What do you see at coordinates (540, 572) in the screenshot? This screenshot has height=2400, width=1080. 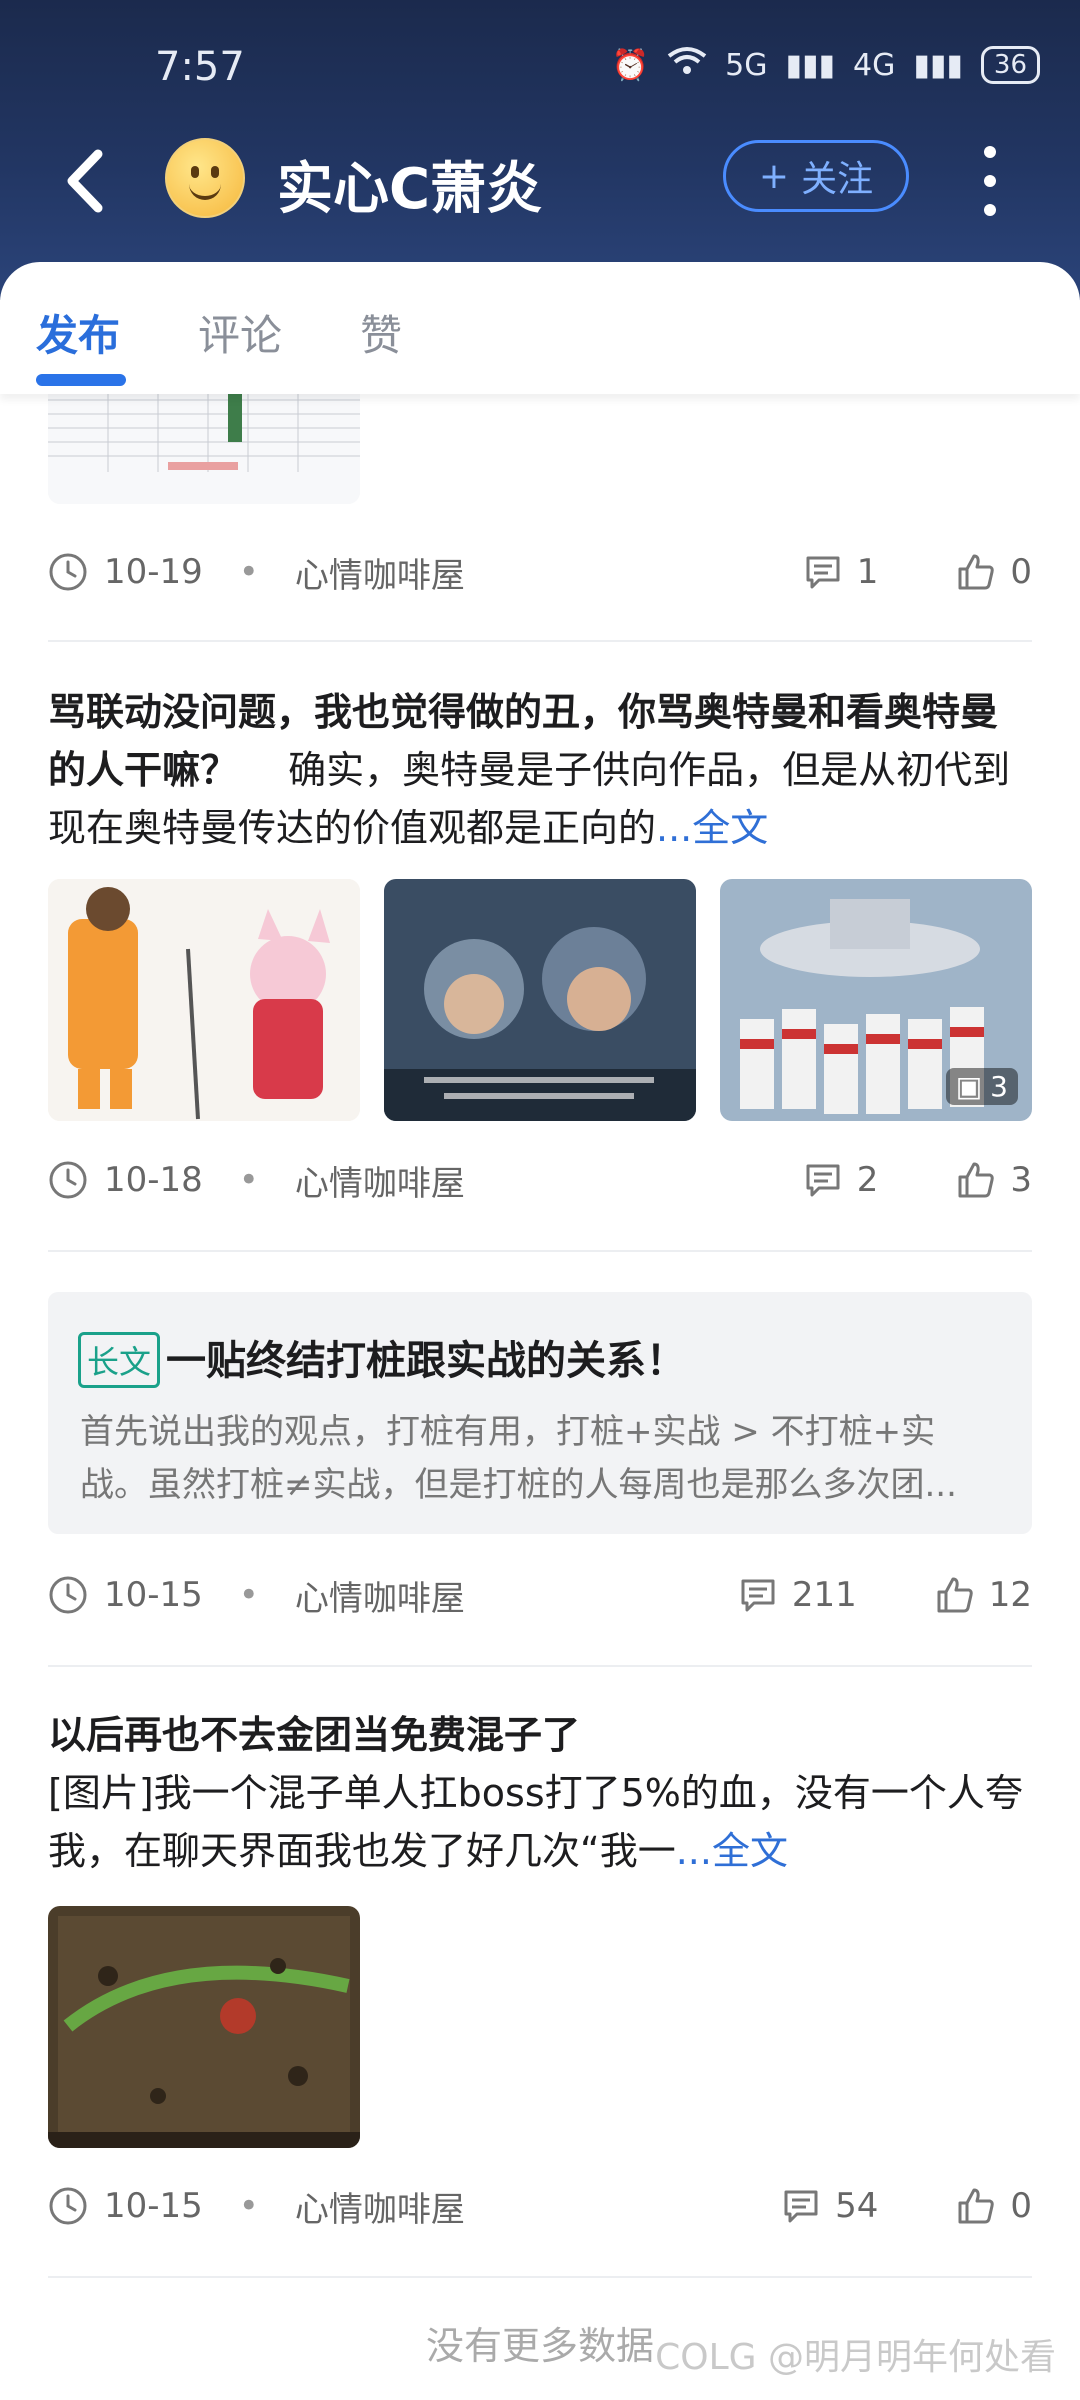 I see `post-meta: 10-19 • 心情咖啡屋 1 0` at bounding box center [540, 572].